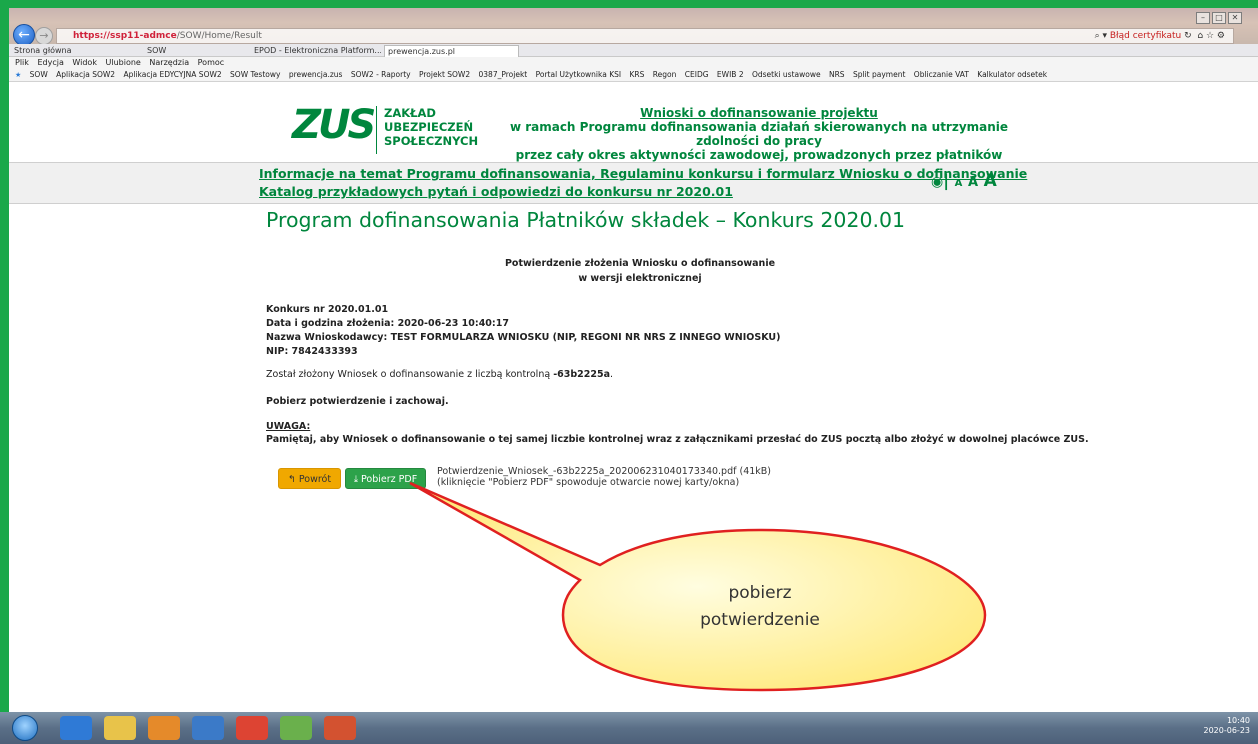  Describe the element at coordinates (164, 728) in the screenshot. I see `outlook-icon` at that location.